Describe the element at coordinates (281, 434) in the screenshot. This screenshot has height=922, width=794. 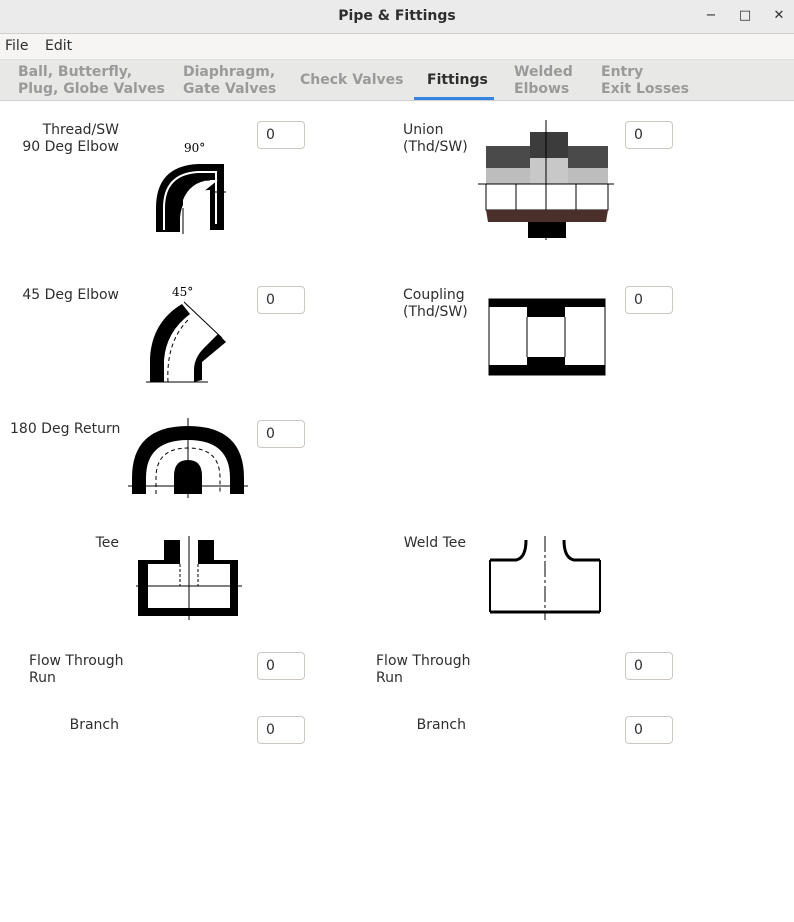
I see `return180-input` at that location.